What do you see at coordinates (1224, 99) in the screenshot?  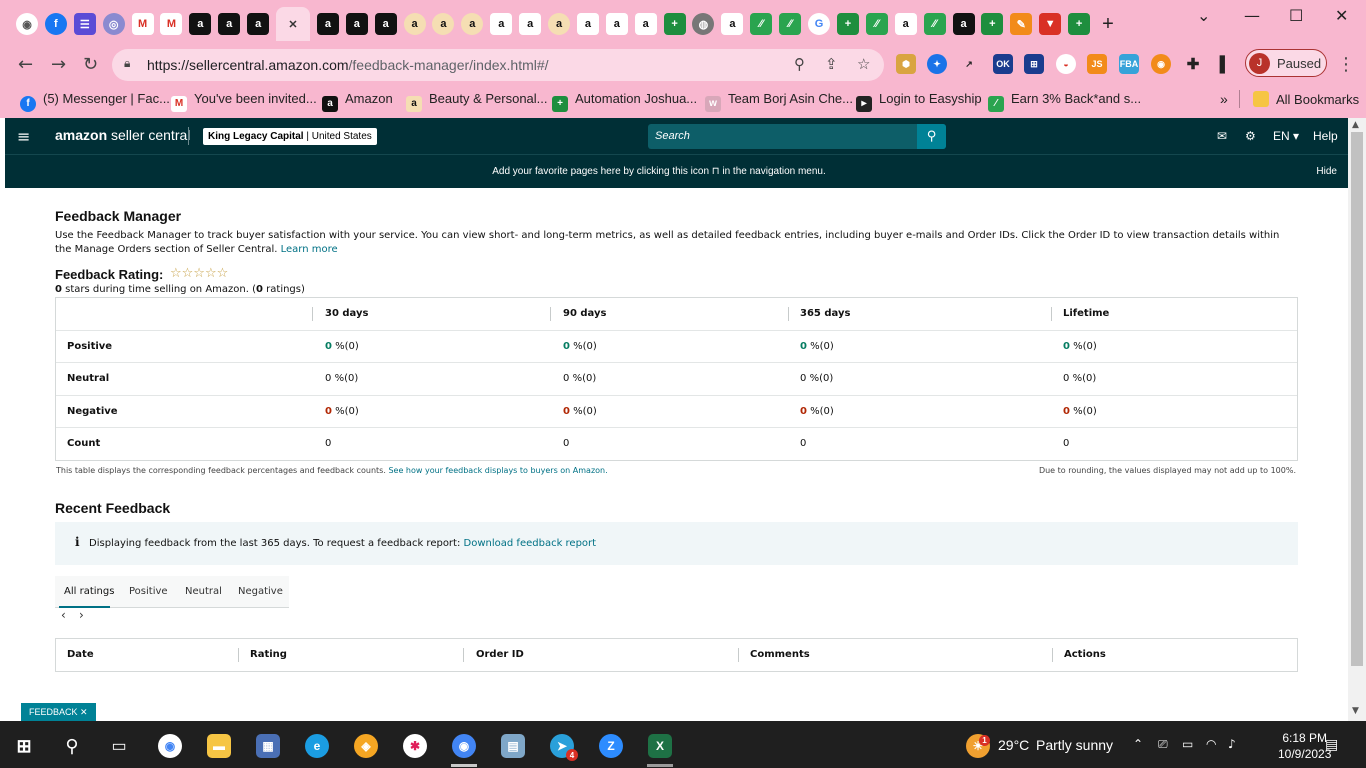 I see `more-bookmarks-icon: »` at bounding box center [1224, 99].